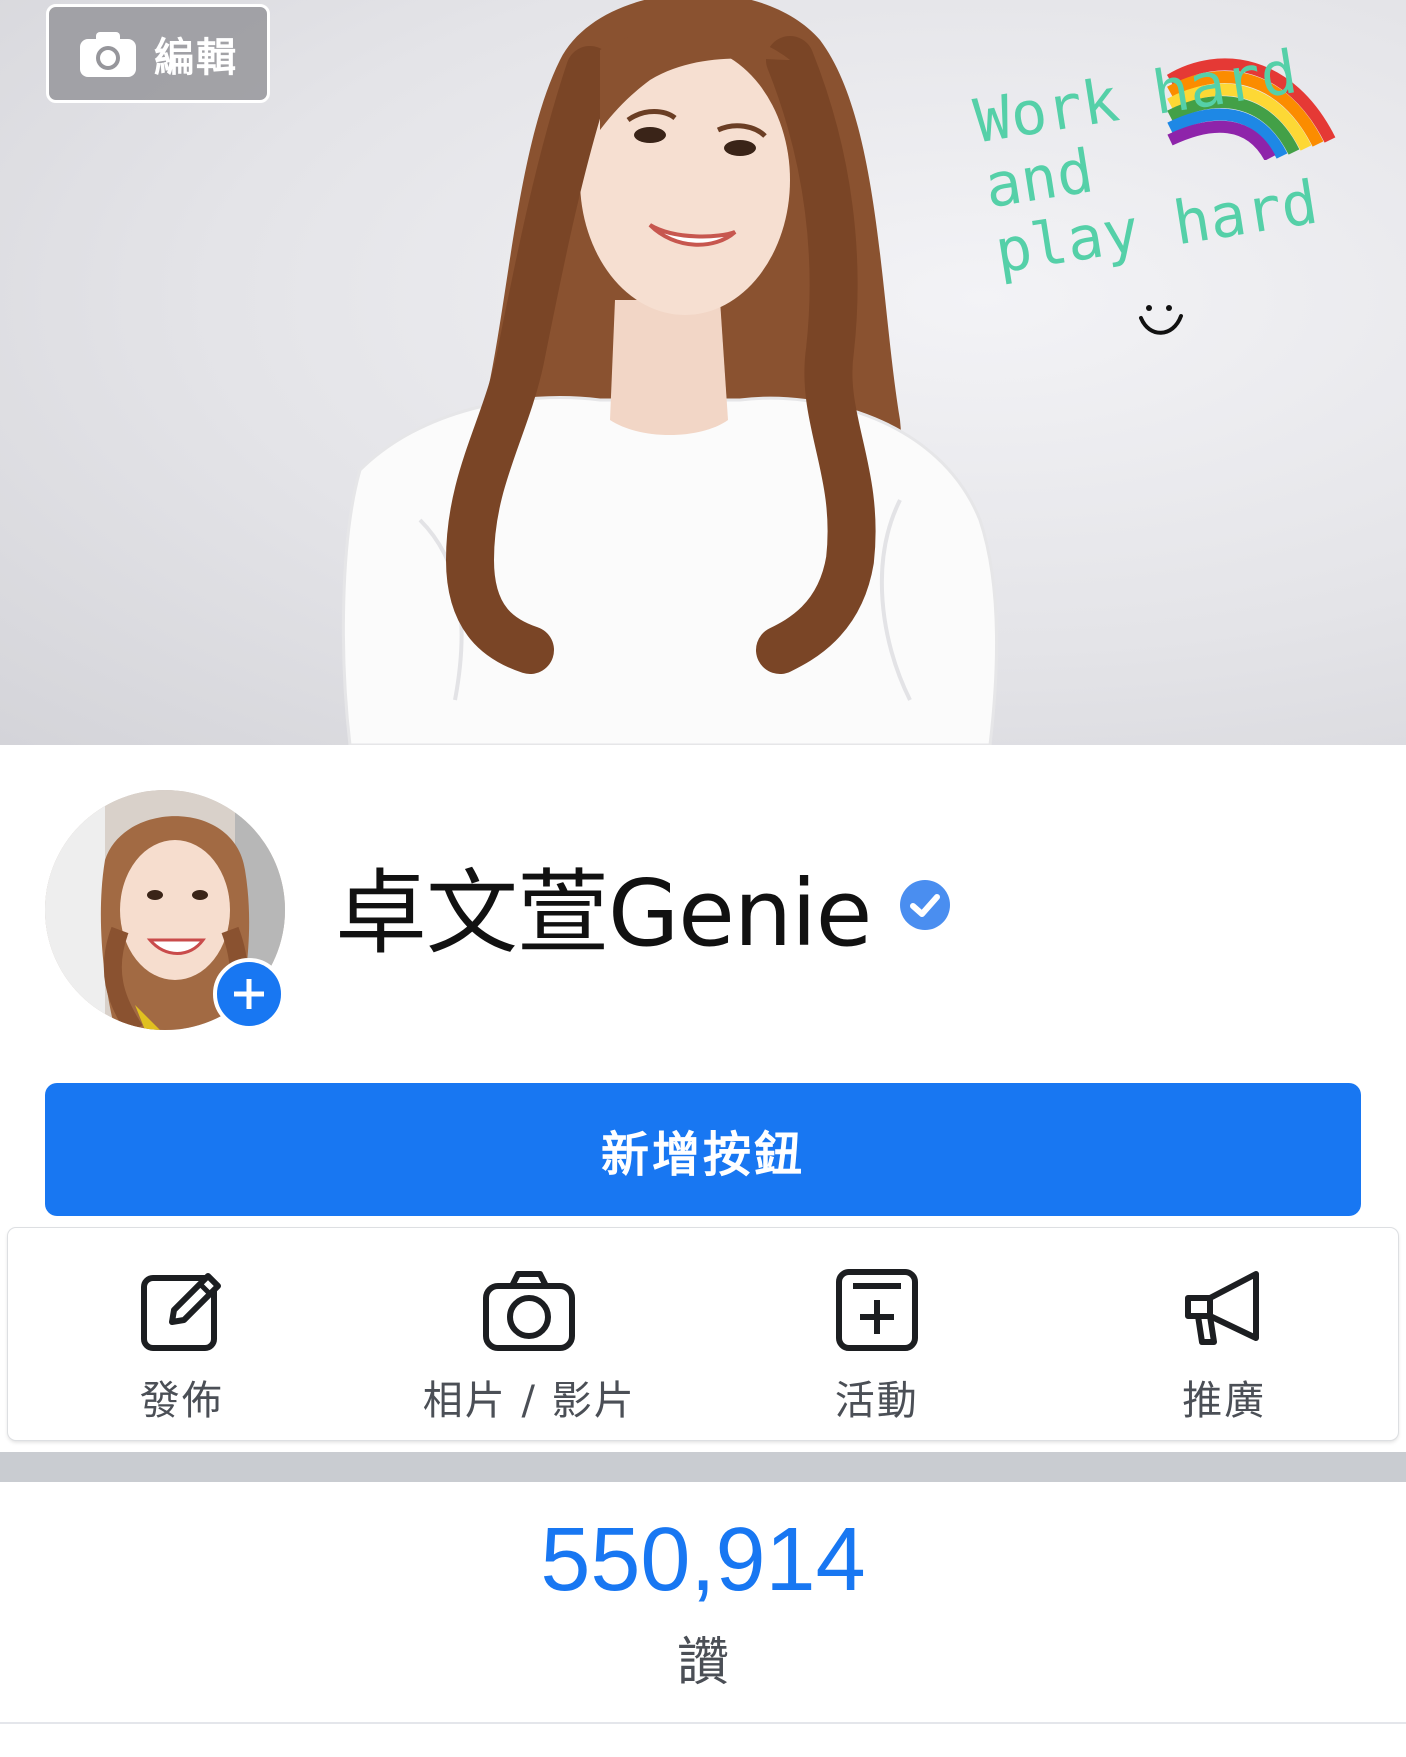 This screenshot has width=1406, height=1757. I want to click on action-publish: 發佈, so click(182, 1334).